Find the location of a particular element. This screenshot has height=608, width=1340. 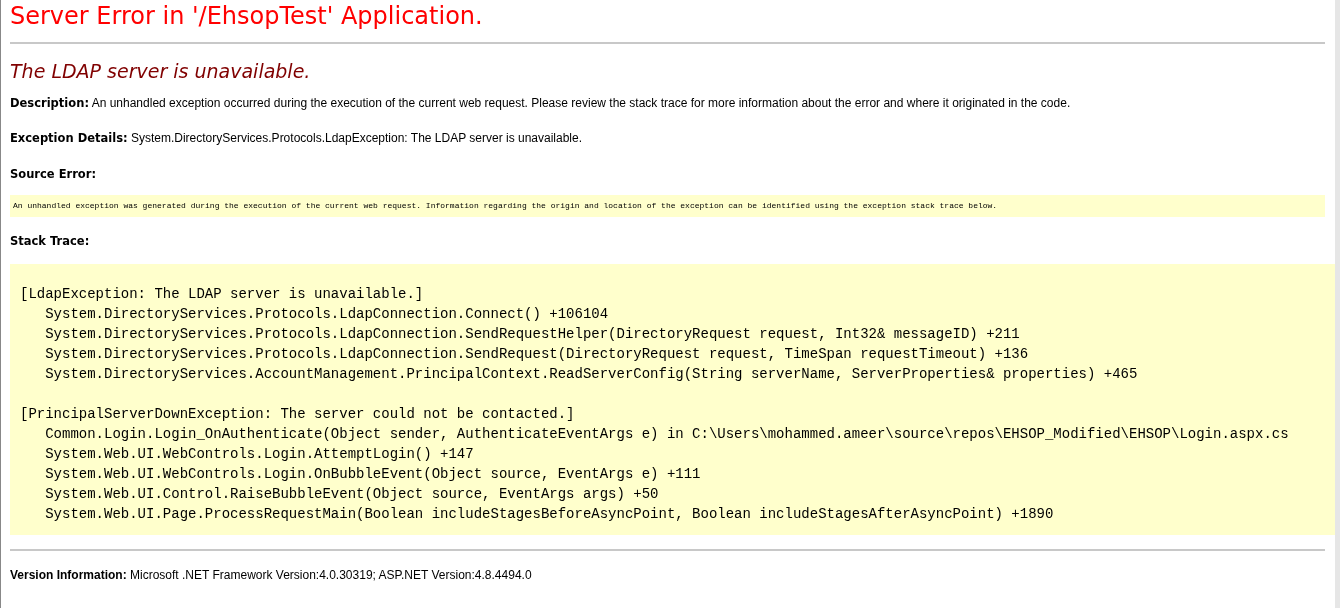

stack-trace-line: Common.Login.Login_OnAuthenticate(Object sender, AuthenticateEventArgs e) in C:\Users\mohammed.ameer\source\repos\EHSOP_Modified\EHSOP\Login.aspx.cs is located at coordinates (667, 434).